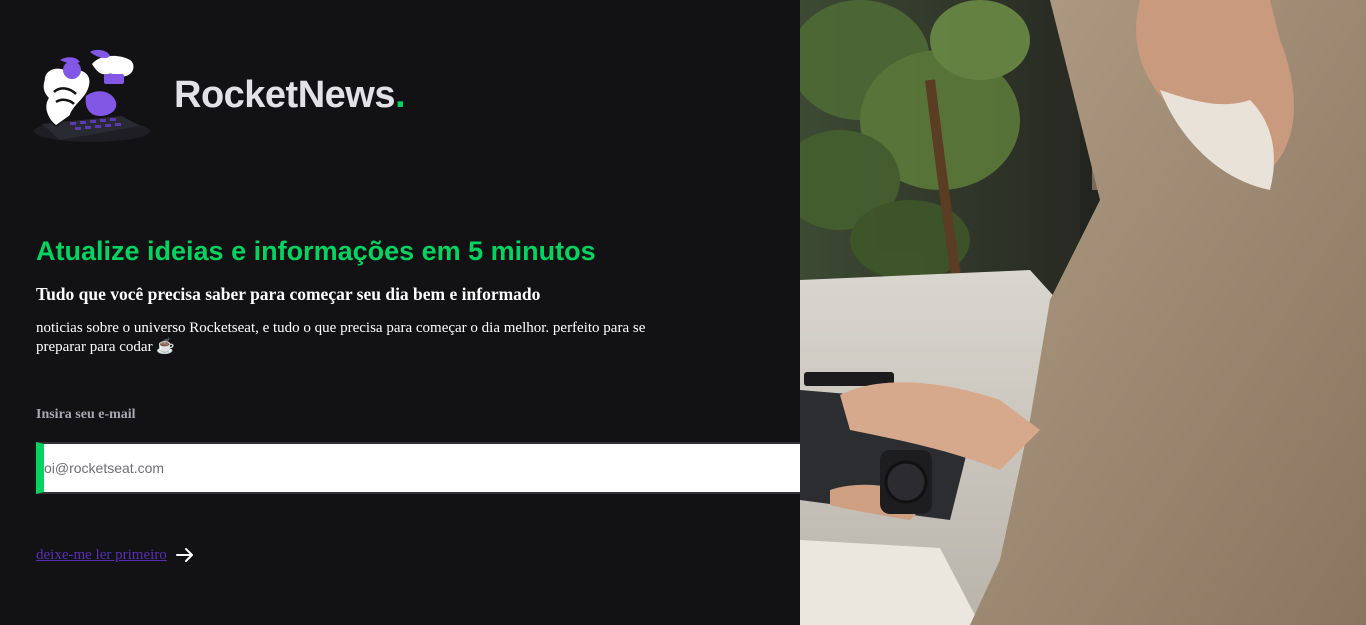 The height and width of the screenshot is (625, 1366). Describe the element at coordinates (185, 555) in the screenshot. I see `arrow-right-icon` at that location.